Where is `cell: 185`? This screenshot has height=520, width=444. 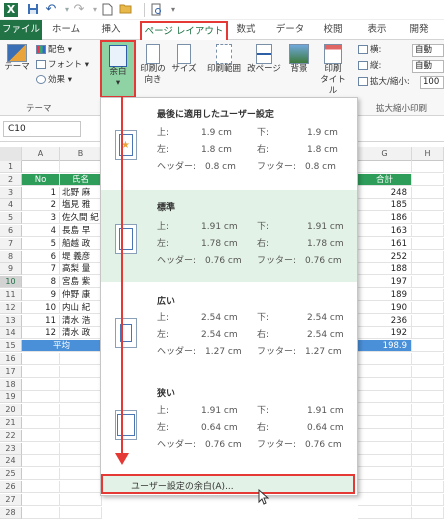 cell: 185 is located at coordinates (385, 205).